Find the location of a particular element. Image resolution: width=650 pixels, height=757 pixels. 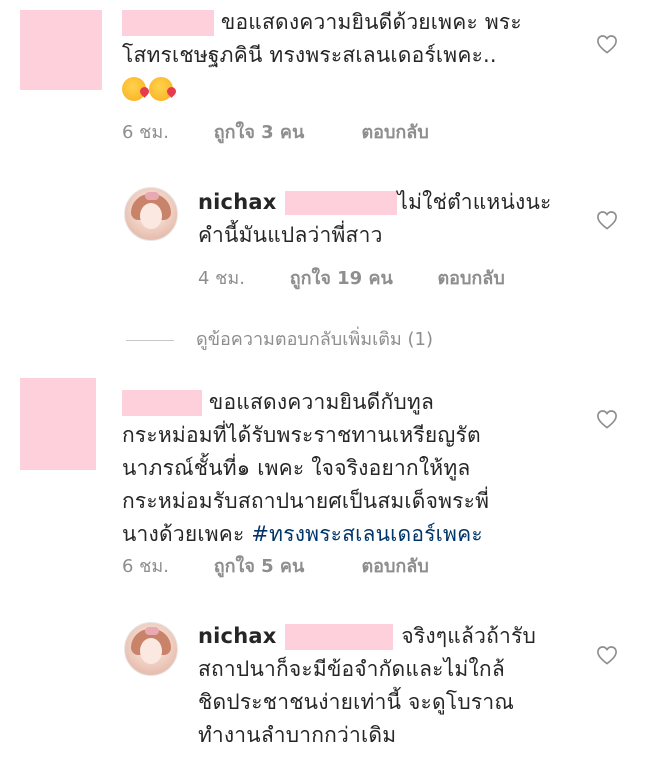

comment-line: ขอแสดงความยินดีกับทูล is located at coordinates (321, 402).